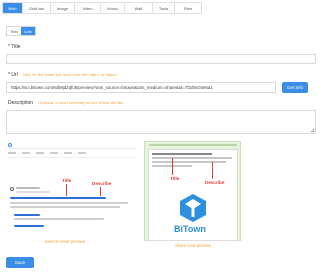  I want to click on toggle-text: Text, so click(14, 31).